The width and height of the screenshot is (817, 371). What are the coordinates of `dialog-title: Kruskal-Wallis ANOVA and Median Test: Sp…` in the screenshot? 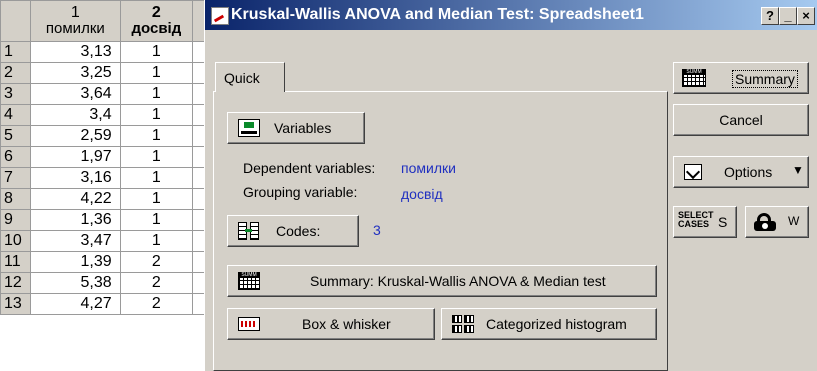 It's located at (437, 14).